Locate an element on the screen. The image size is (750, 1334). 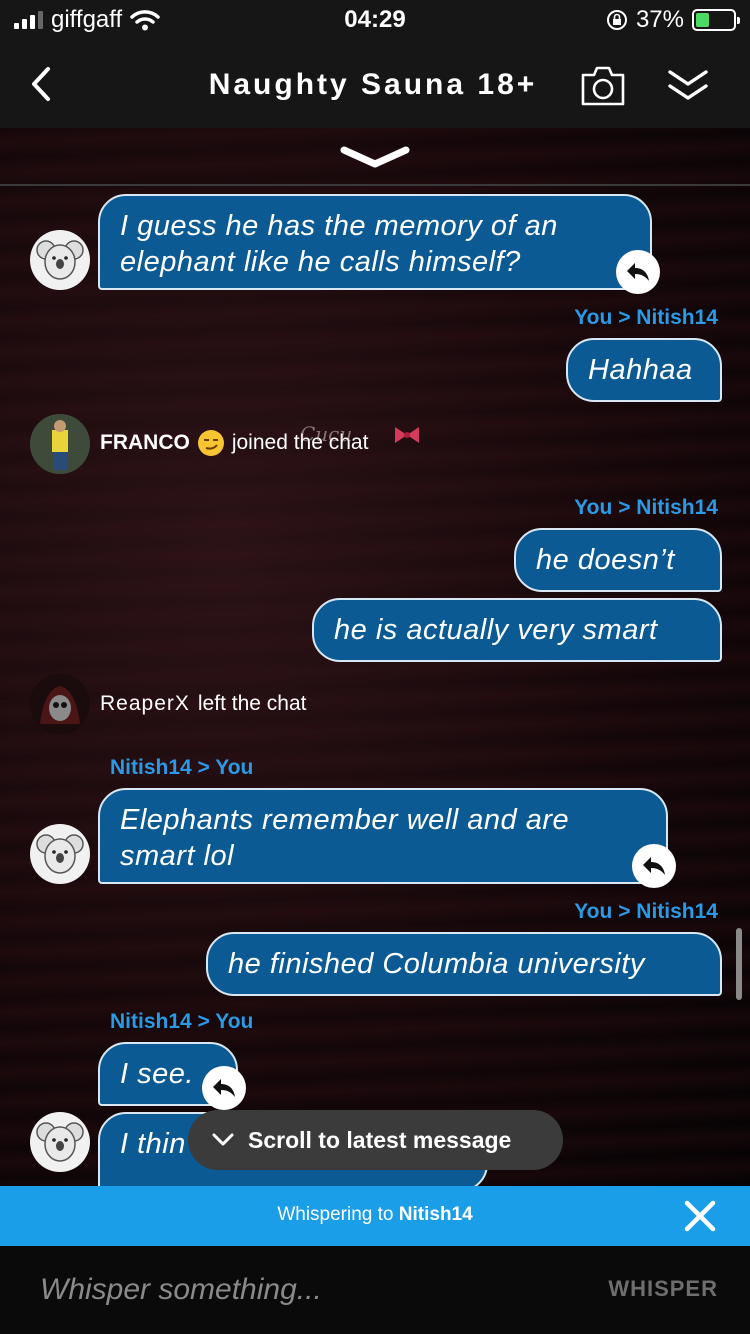
scrollbar is located at coordinates (739, 964).